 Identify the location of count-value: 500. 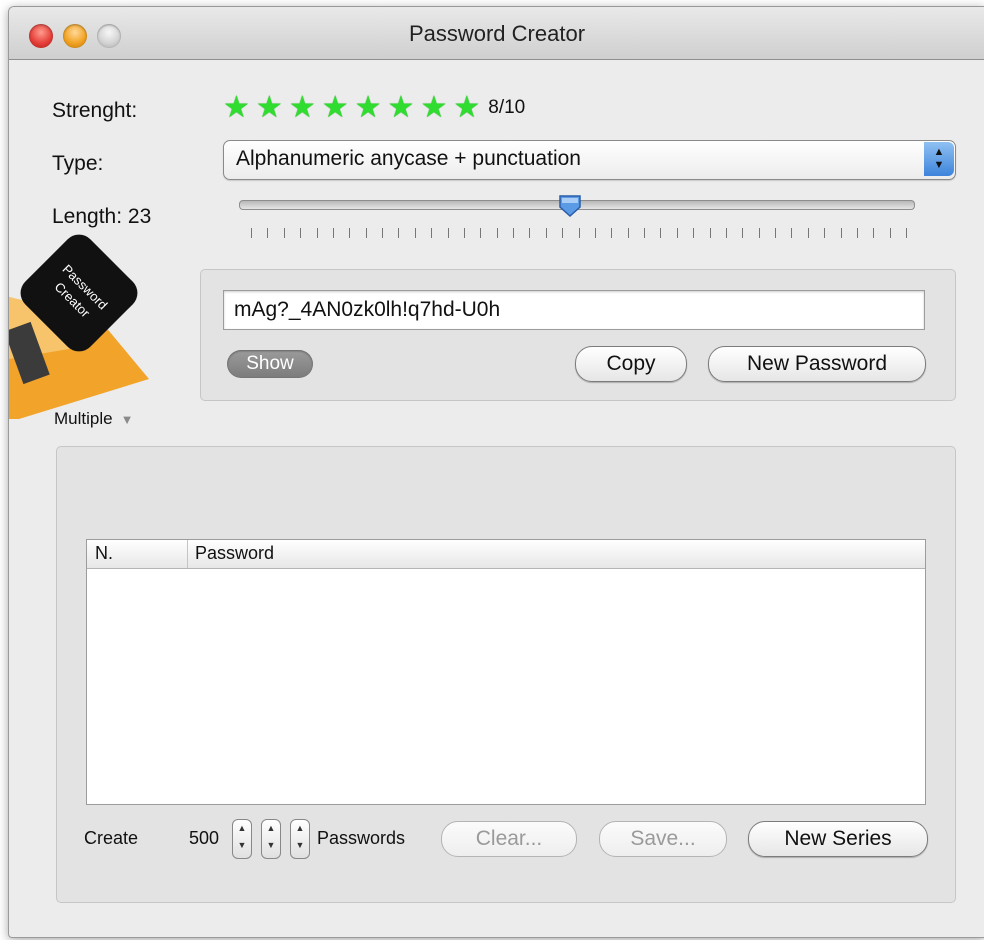
(204, 838).